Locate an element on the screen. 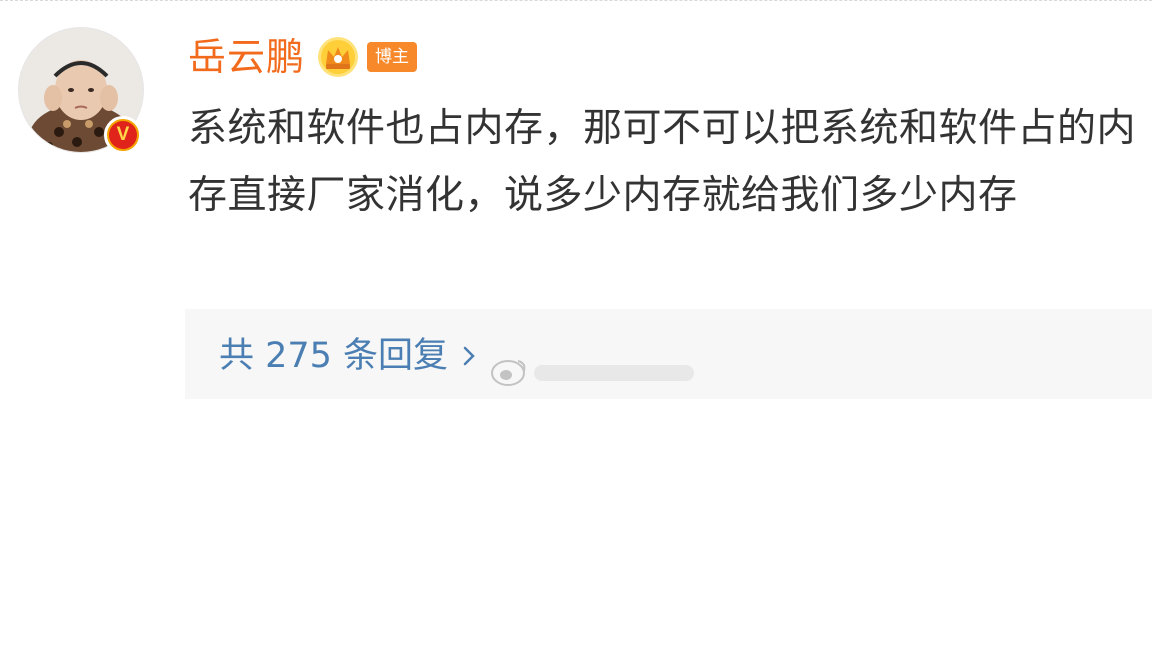 This screenshot has height=649, width=1152. weibo-logo-icon is located at coordinates (592, 373).